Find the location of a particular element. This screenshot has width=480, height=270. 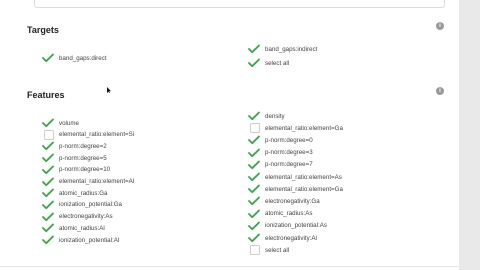

checkbox-label: band_gaps:indirect is located at coordinates (291, 49).